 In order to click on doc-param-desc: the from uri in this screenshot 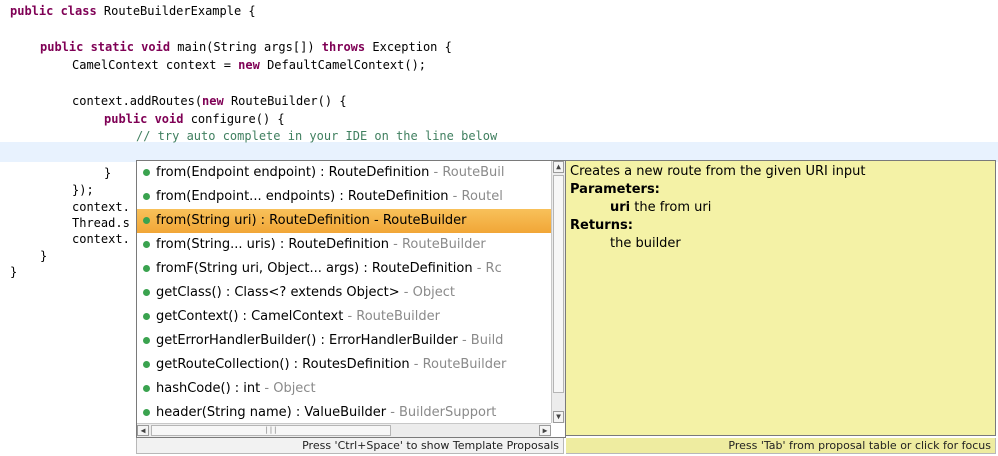, I will do `click(671, 207)`.